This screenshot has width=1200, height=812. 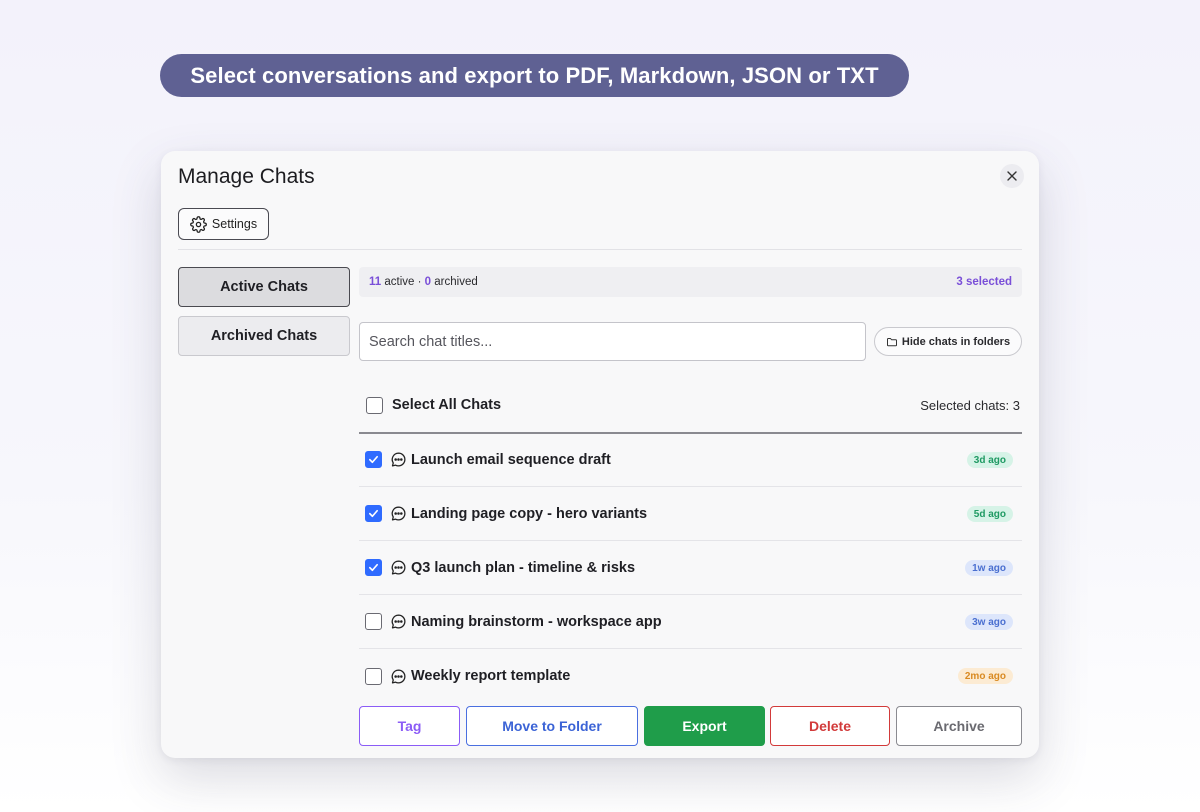 What do you see at coordinates (956, 341) in the screenshot?
I see `hide-folders-label: Hide chats in folders` at bounding box center [956, 341].